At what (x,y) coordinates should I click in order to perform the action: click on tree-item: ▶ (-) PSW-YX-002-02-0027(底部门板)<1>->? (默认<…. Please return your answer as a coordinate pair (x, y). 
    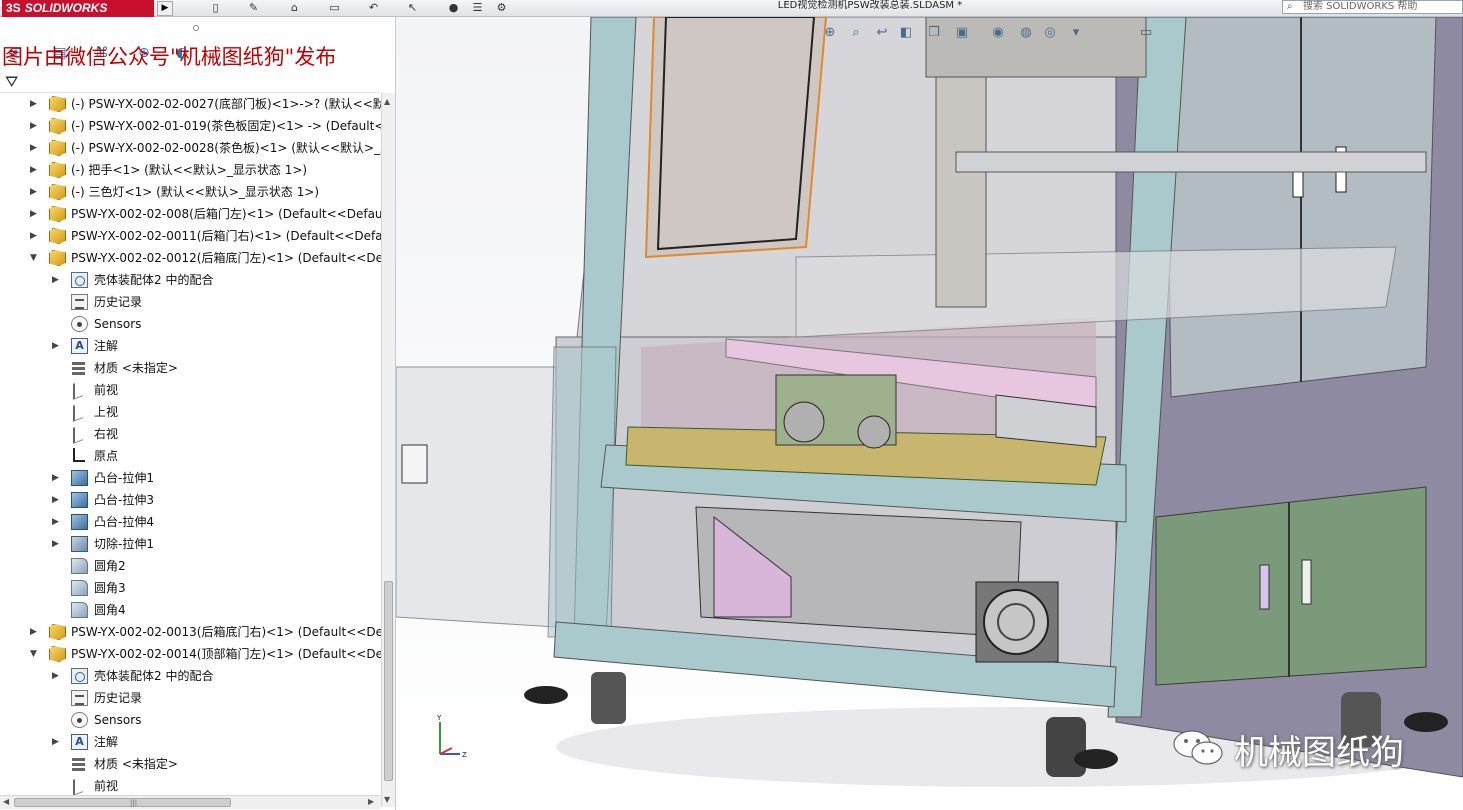
    Looking at the image, I should click on (190, 104).